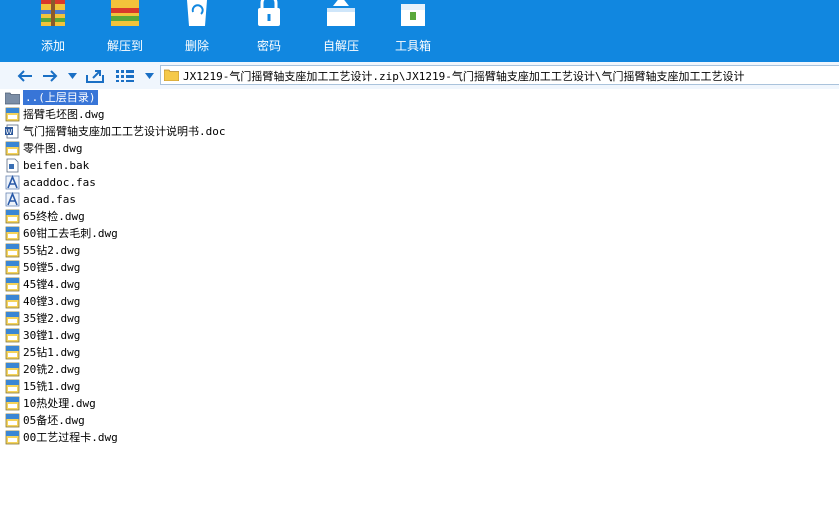 The width and height of the screenshot is (839, 520). Describe the element at coordinates (197, 13) in the screenshot. I see `recycle-bin-icon` at that location.